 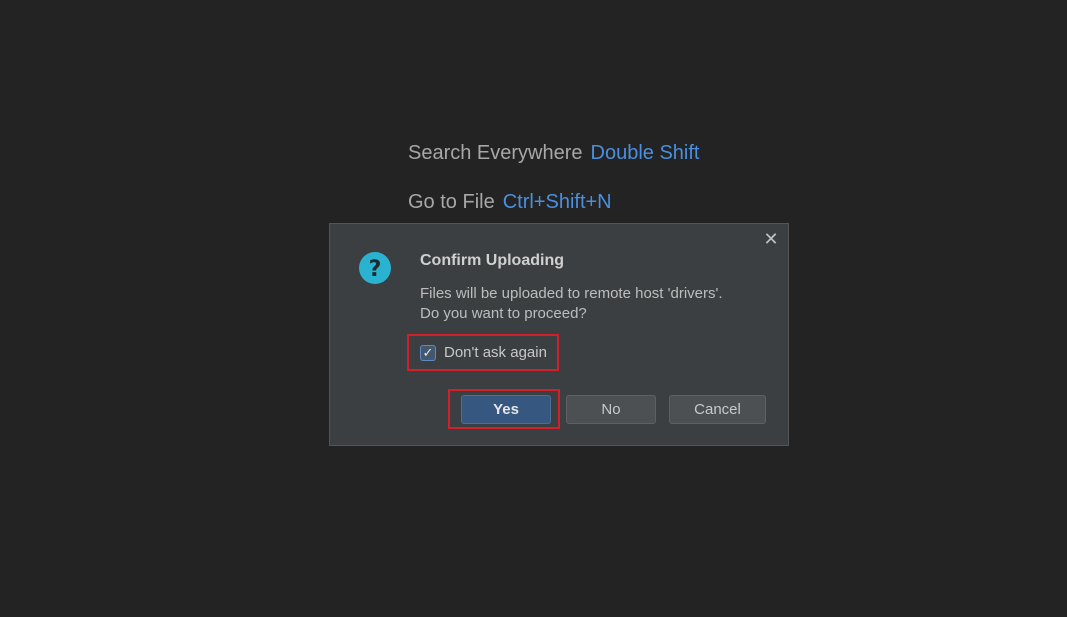 I want to click on hint-go-to-file: Go to File Ctrl+Shift+N, so click(x=510, y=202).